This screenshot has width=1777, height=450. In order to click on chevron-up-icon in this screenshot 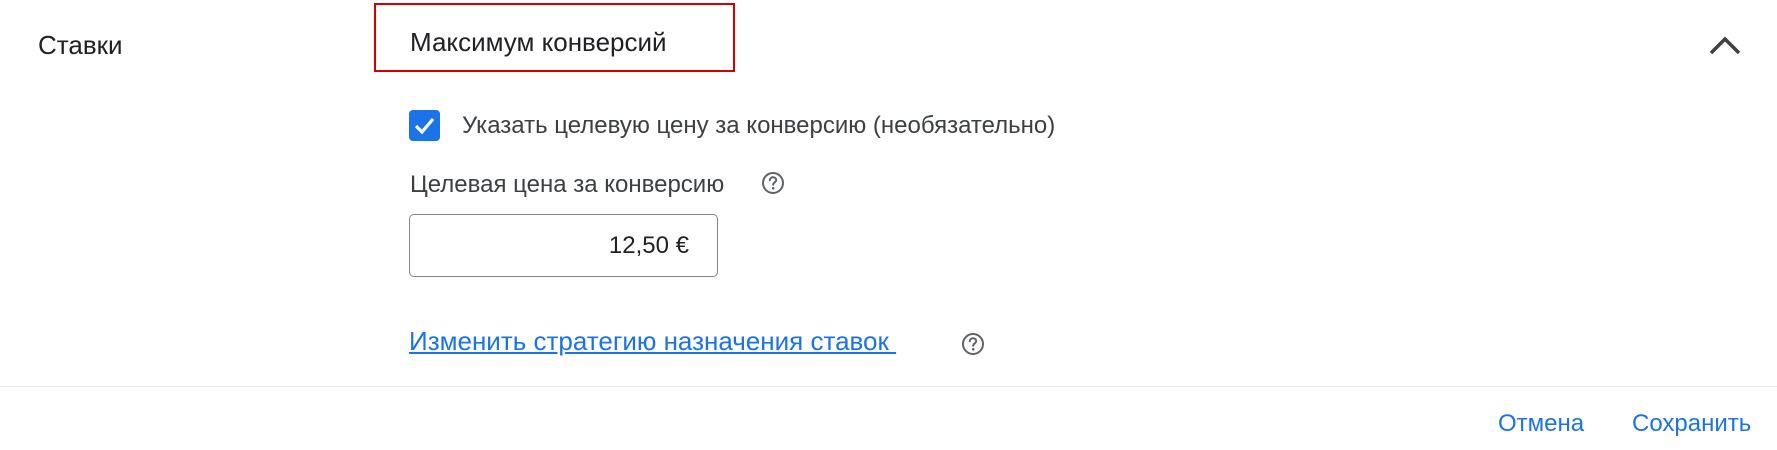, I will do `click(1725, 45)`.